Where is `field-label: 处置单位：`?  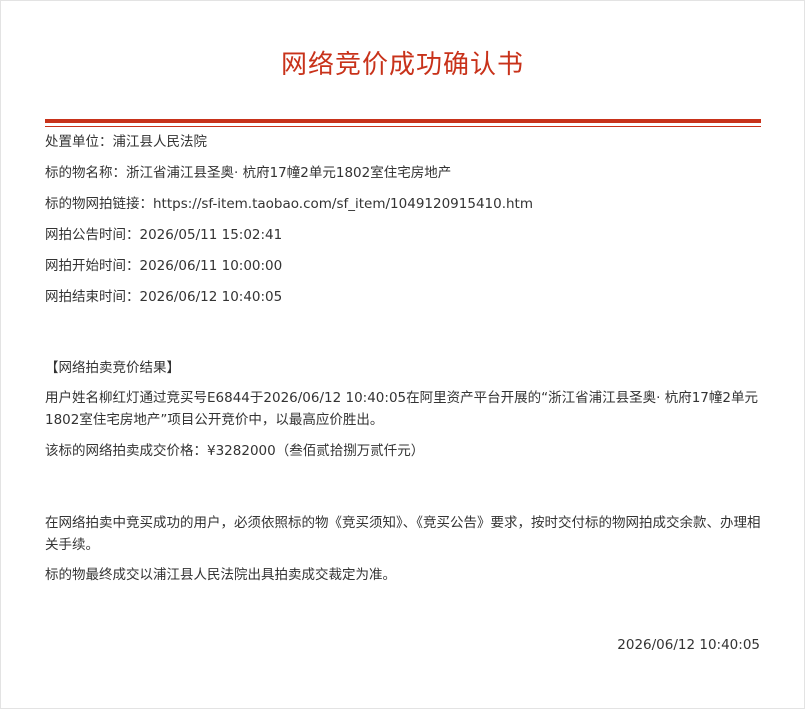 field-label: 处置单位： is located at coordinates (79, 142).